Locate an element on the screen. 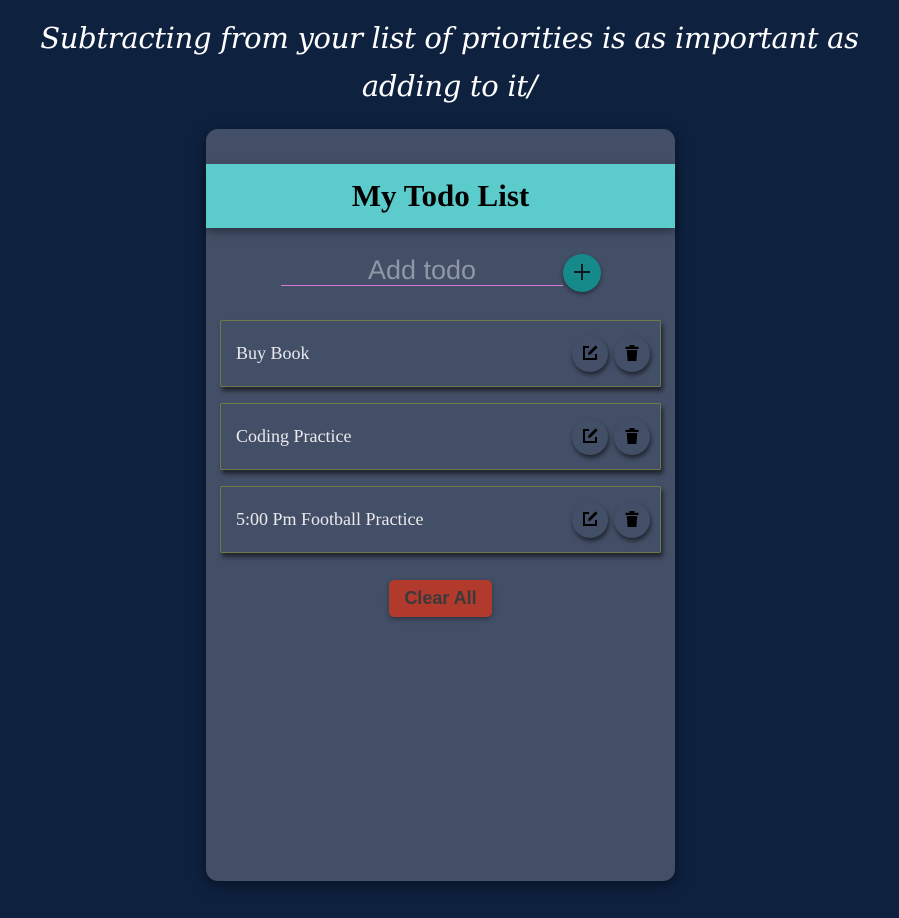  add-todo-row is located at coordinates (446, 274).